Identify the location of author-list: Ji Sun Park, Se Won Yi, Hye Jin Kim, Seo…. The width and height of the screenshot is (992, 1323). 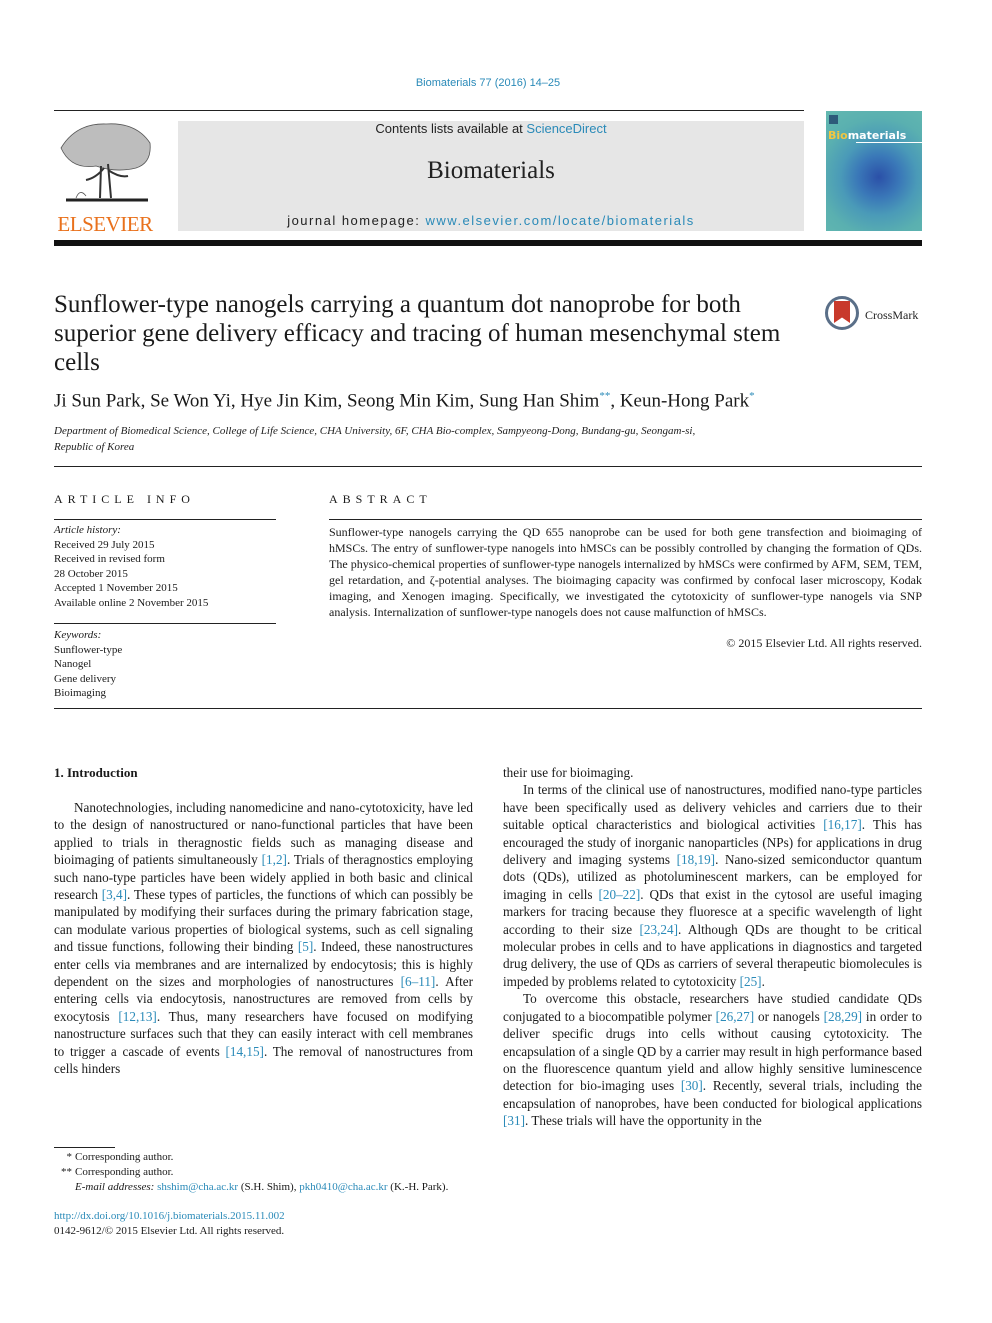
(404, 401).